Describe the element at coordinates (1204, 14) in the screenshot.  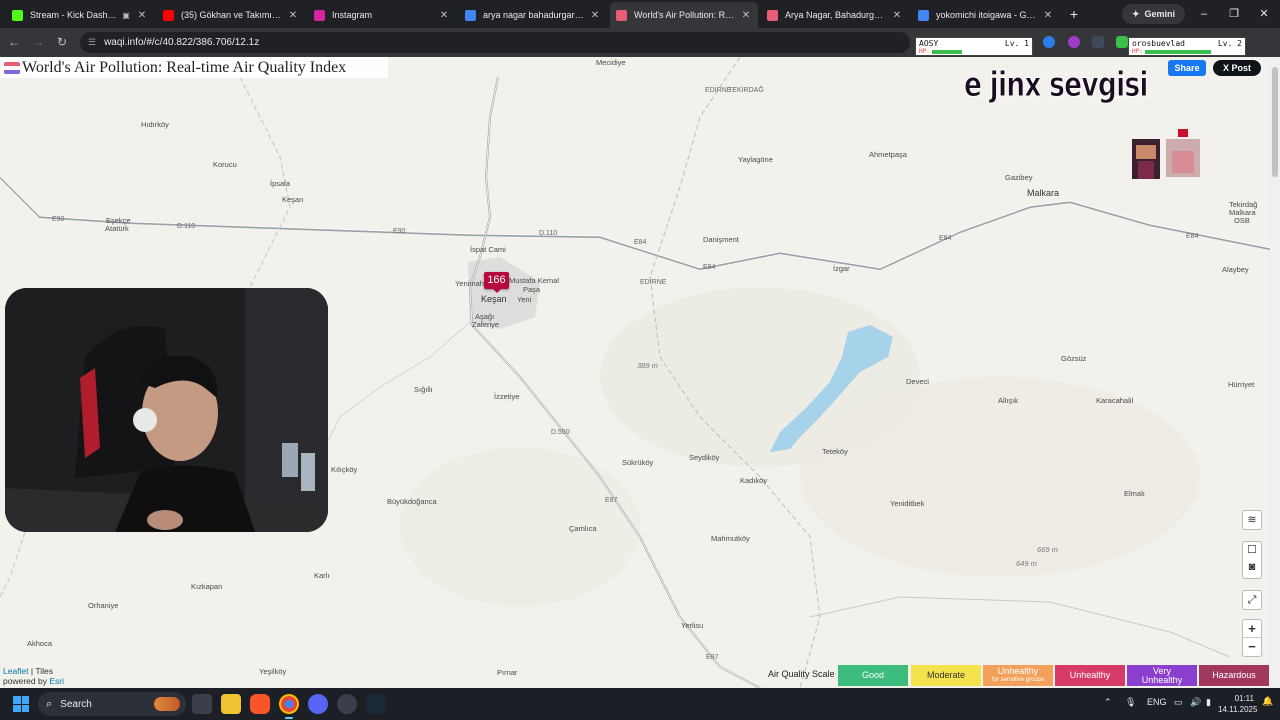
I see `minimize-button: –` at that location.